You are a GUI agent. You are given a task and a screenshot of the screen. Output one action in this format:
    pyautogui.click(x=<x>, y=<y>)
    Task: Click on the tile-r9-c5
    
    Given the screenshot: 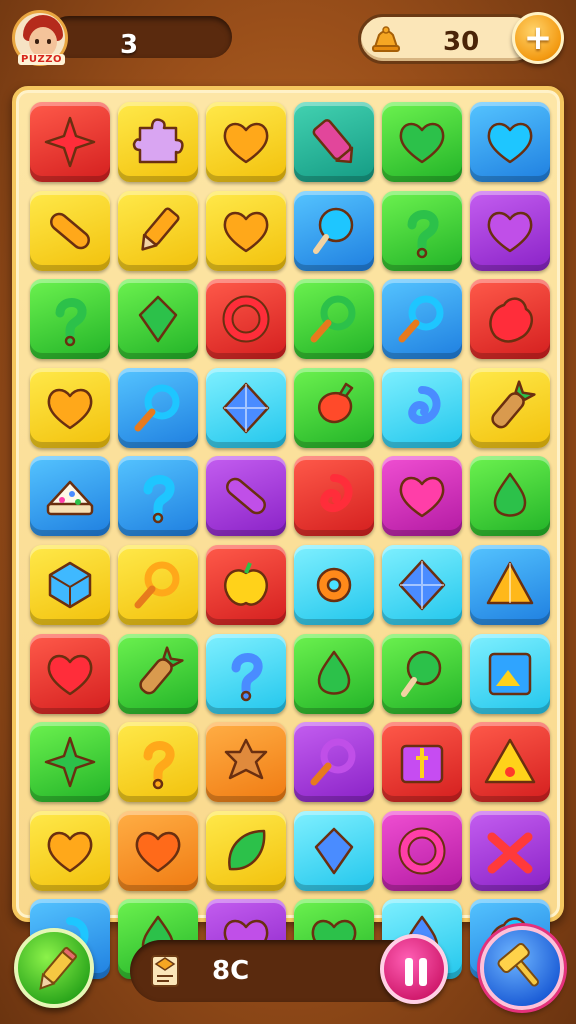 What is the action you would take?
    pyautogui.click(x=422, y=850)
    